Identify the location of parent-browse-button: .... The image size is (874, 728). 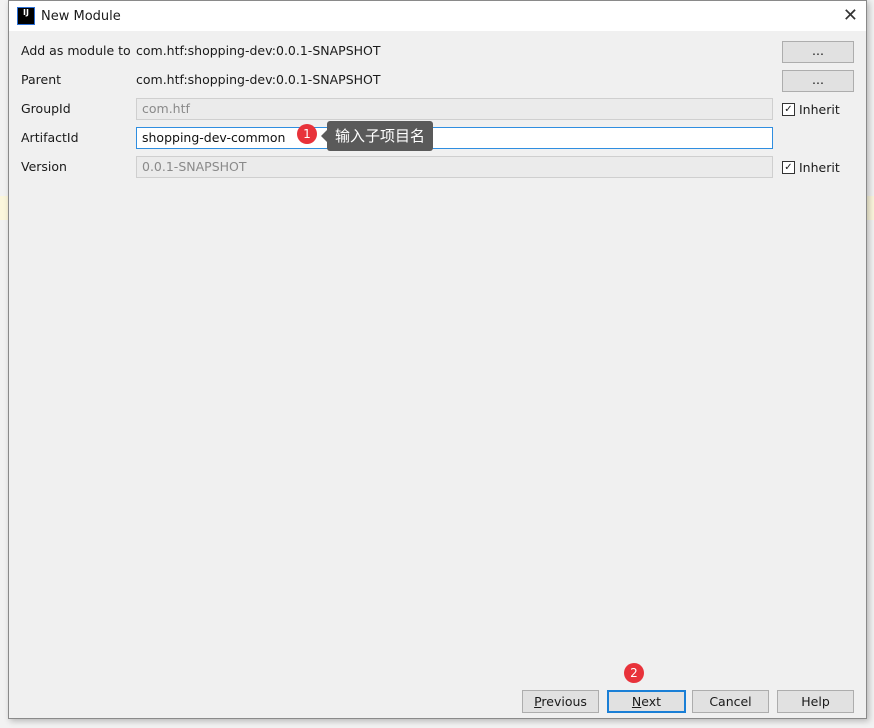
(818, 81).